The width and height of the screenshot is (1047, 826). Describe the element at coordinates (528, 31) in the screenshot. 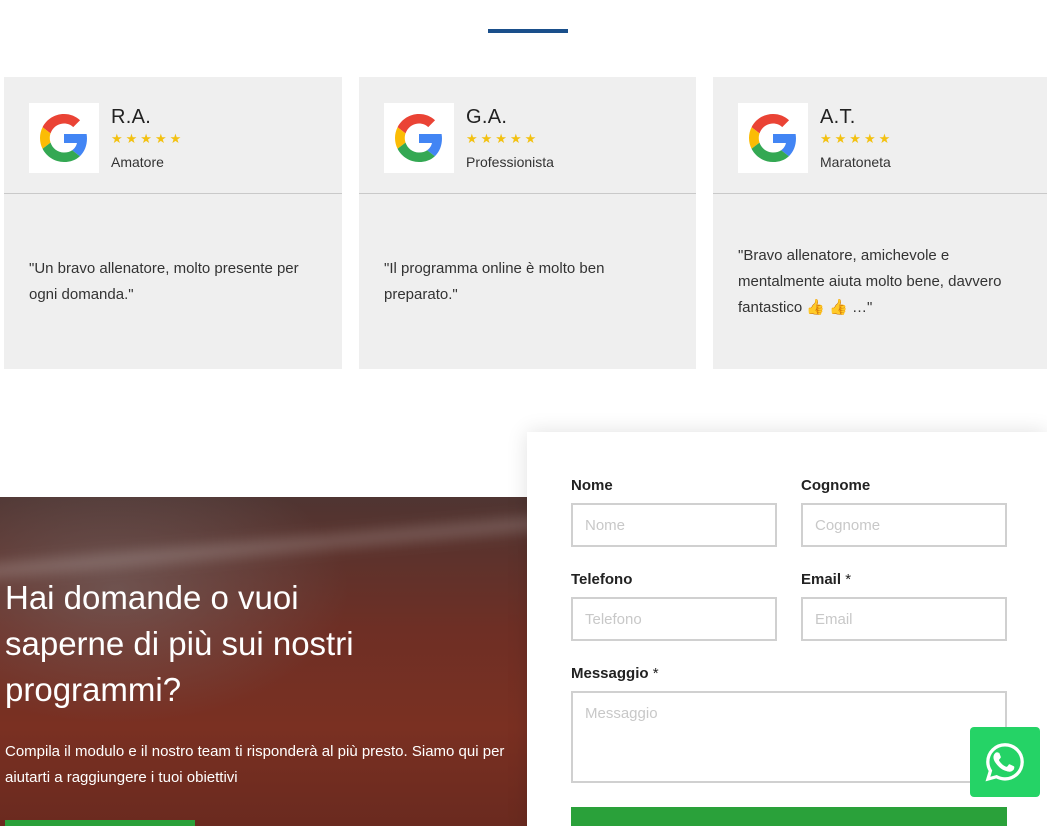

I see `section-divider-accent` at that location.